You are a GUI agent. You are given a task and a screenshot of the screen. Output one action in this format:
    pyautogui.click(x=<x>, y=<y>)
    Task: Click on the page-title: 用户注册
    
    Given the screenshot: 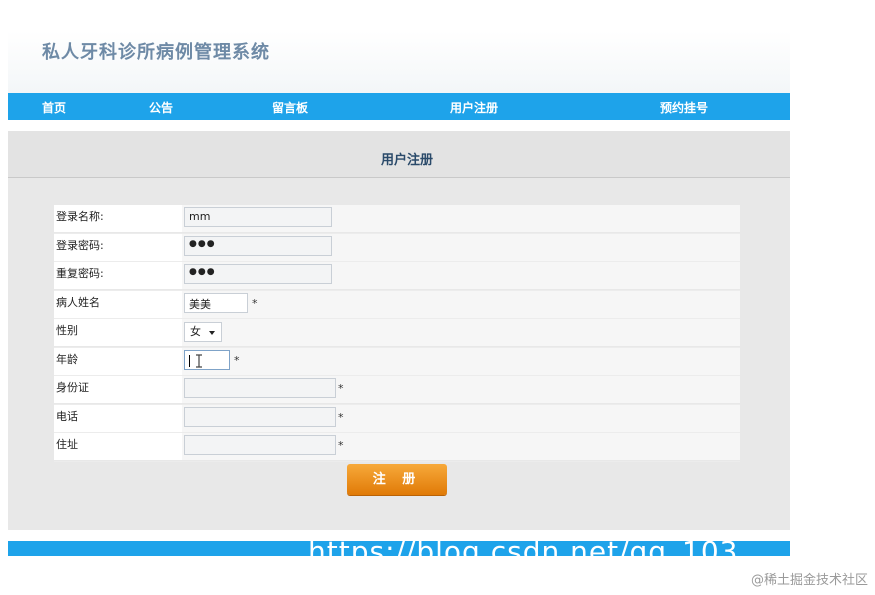 What is the action you would take?
    pyautogui.click(x=406, y=160)
    